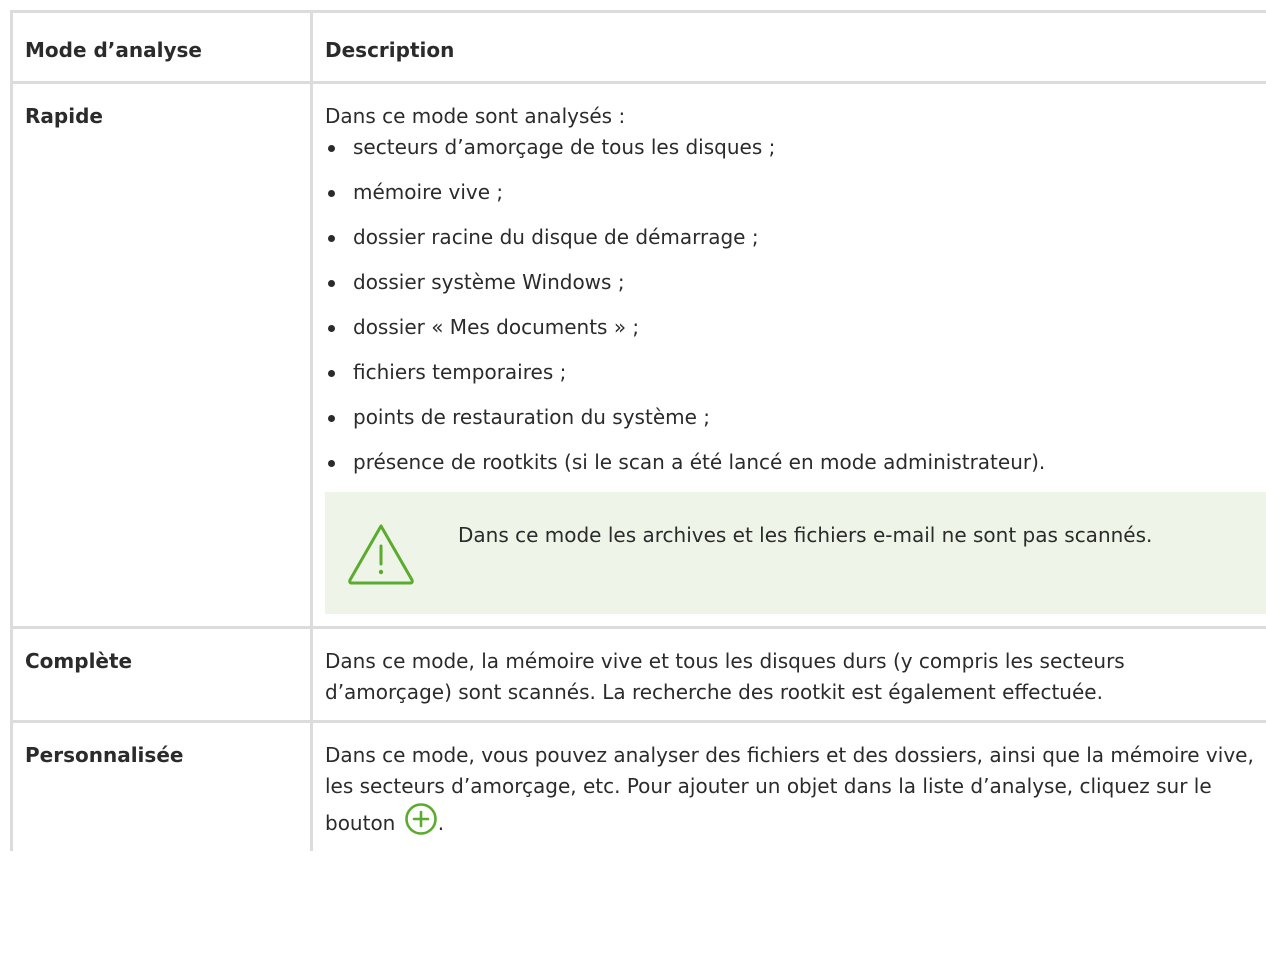 Image resolution: width=1266 pixels, height=954 pixels. I want to click on list-item-text: points de restauration du système ;, so click(532, 417).